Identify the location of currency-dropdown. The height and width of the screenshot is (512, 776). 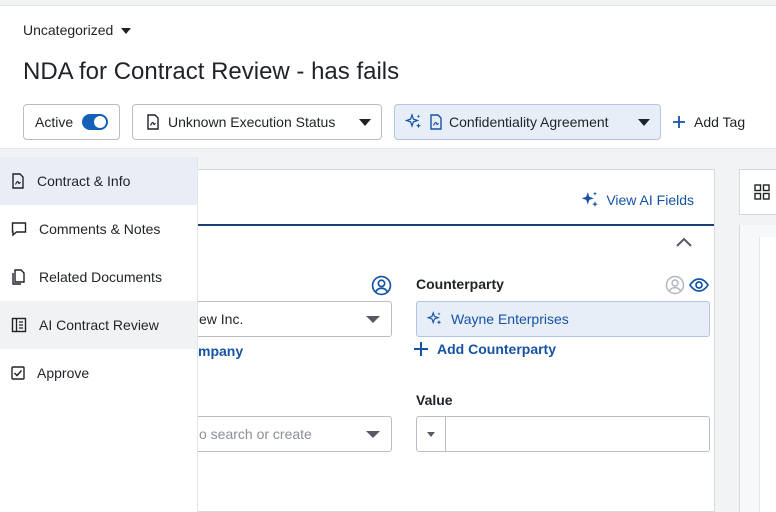
(431, 434).